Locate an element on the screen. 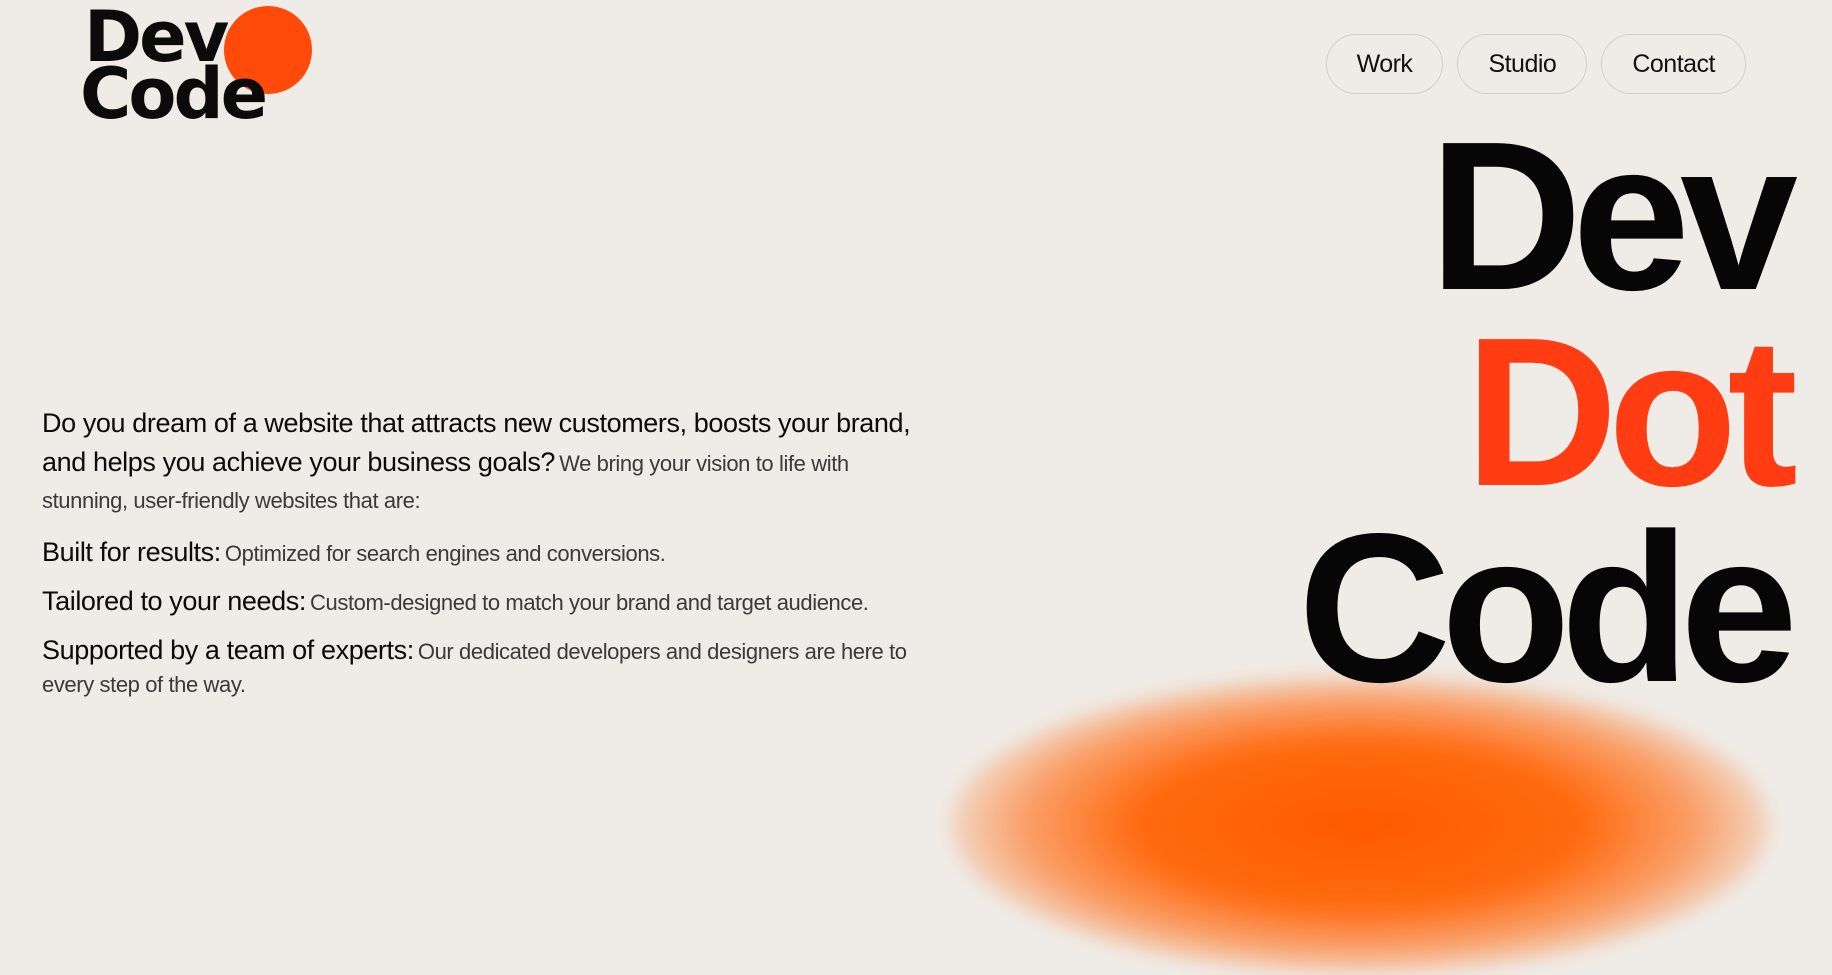 This screenshot has height=975, width=1832. logo-line-2: Code is located at coordinates (174, 94).